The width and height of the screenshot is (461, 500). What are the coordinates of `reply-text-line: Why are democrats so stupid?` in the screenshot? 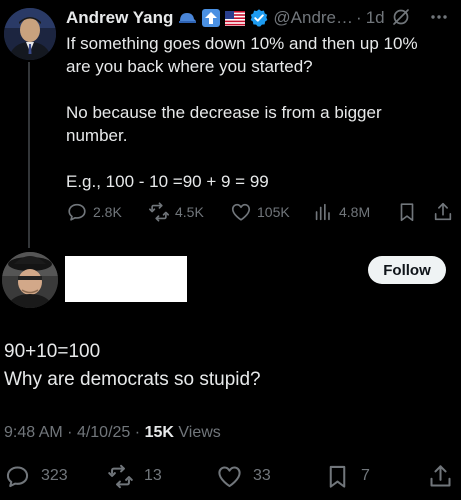 It's located at (132, 379).